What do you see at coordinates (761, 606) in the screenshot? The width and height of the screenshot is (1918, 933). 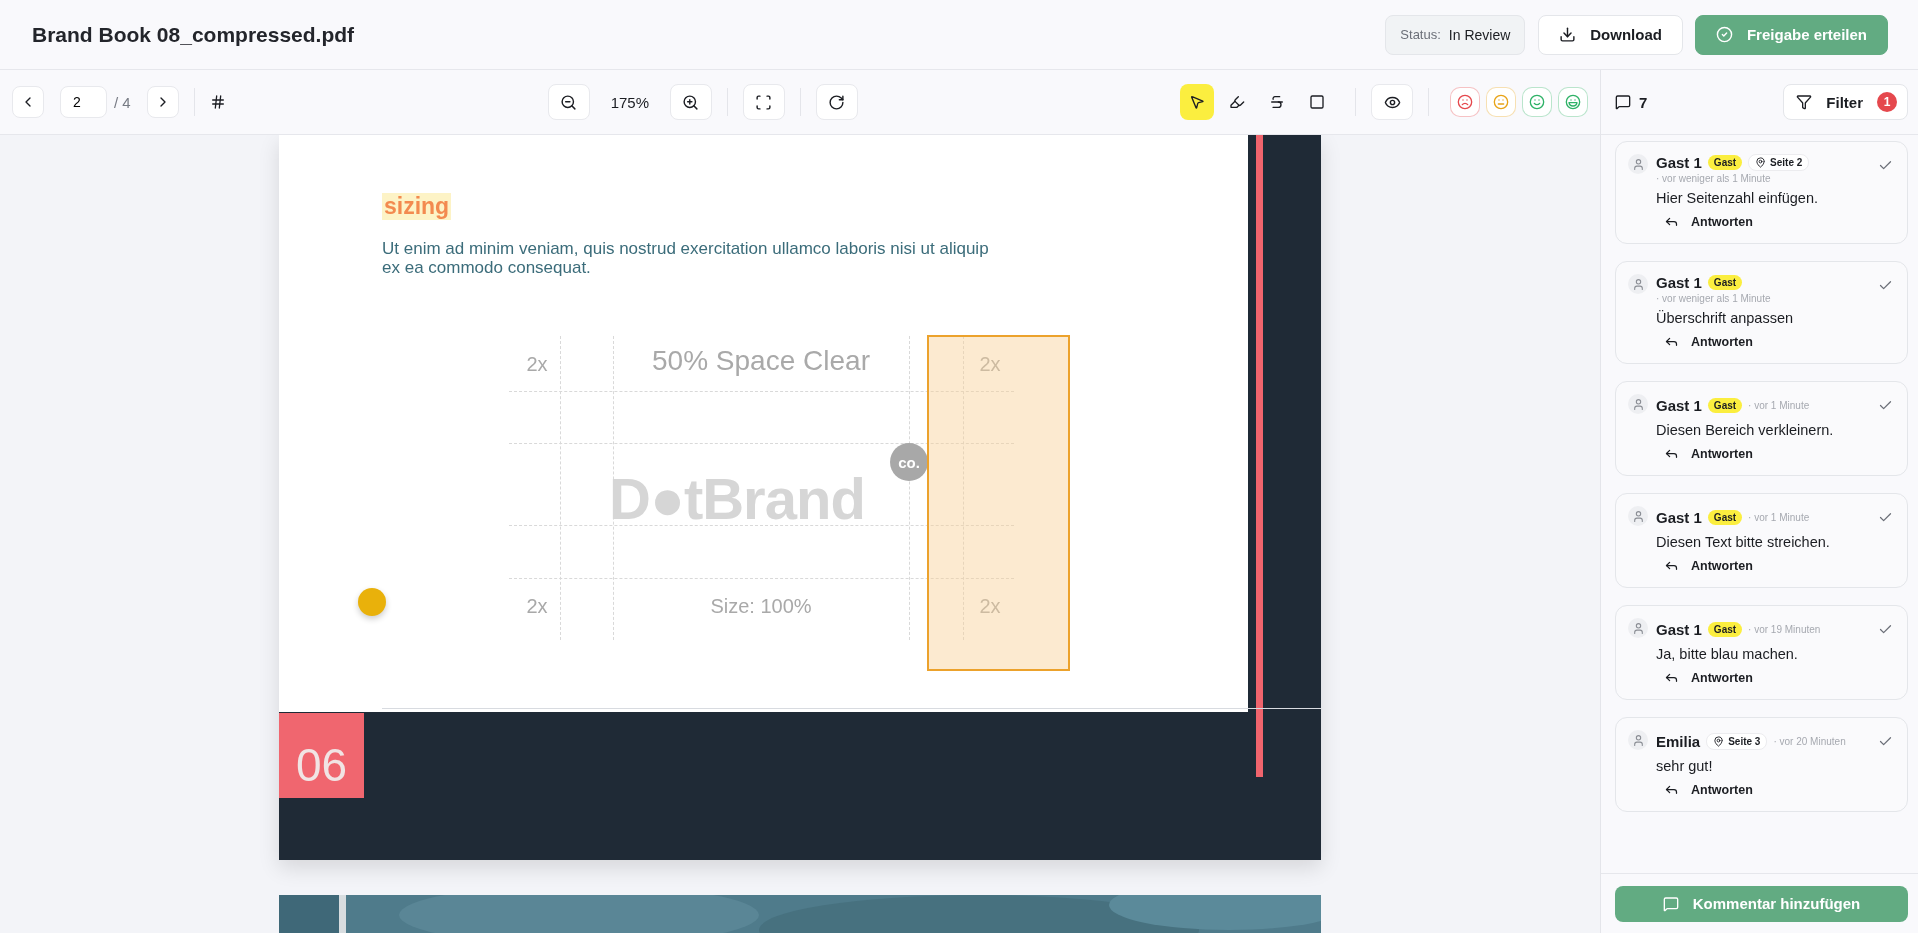 I see `diagram-label: Size: 100%` at bounding box center [761, 606].